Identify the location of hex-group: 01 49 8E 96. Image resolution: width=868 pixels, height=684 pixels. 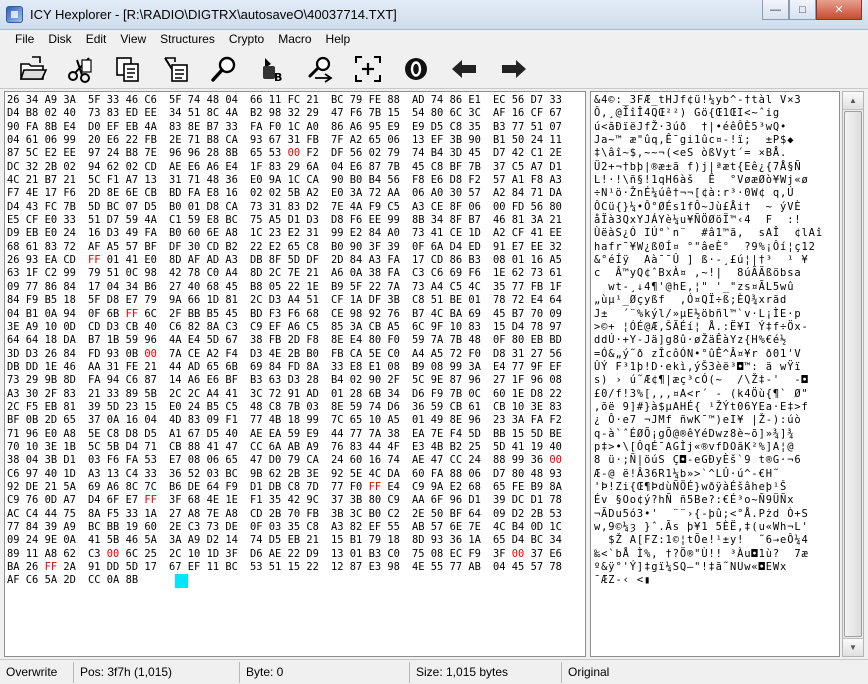
(452, 420).